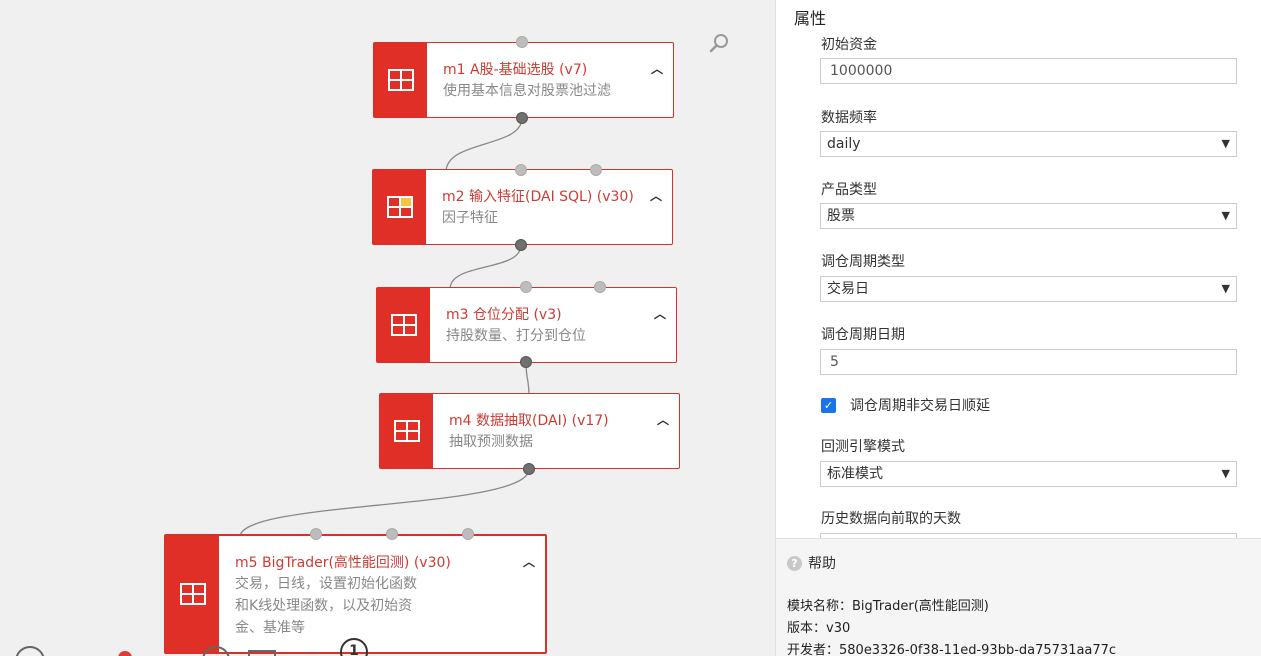 This screenshot has width=1261, height=656. What do you see at coordinates (810, 18) in the screenshot?
I see `properties-title: 属性` at bounding box center [810, 18].